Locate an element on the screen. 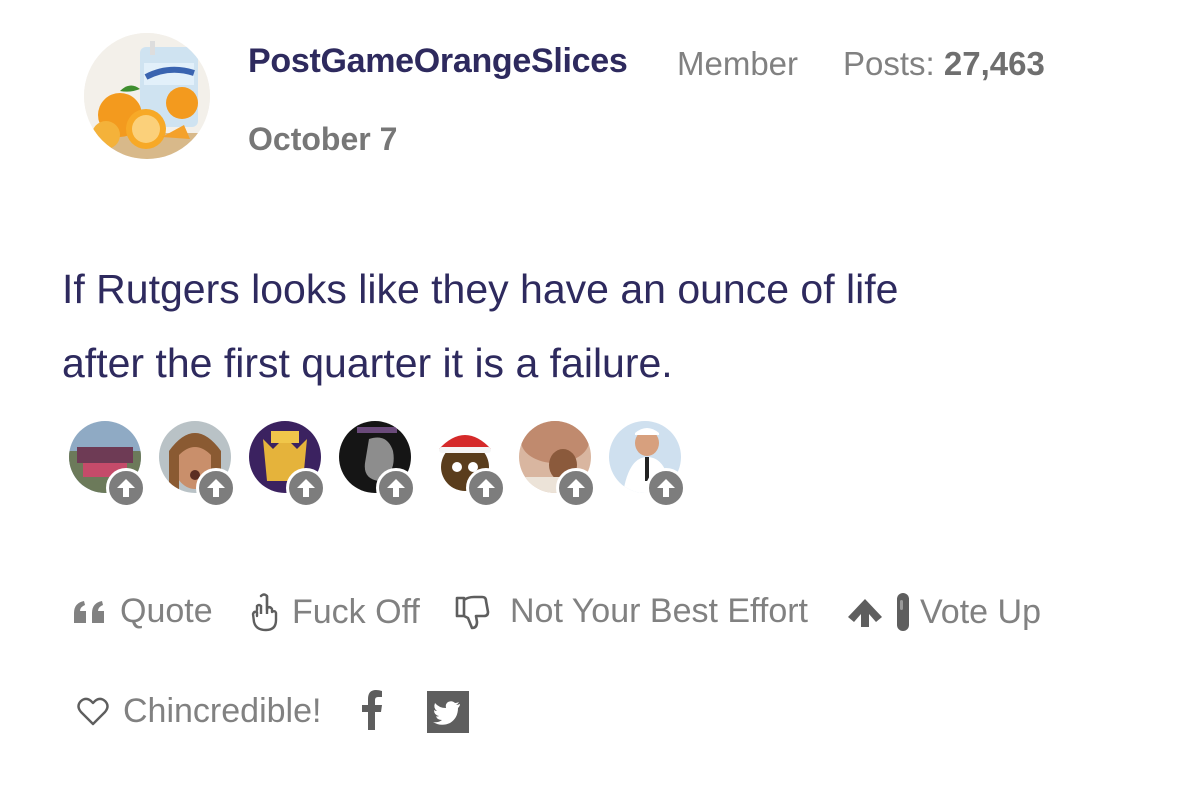  vote-up-button: Vote Up is located at coordinates (943, 612).